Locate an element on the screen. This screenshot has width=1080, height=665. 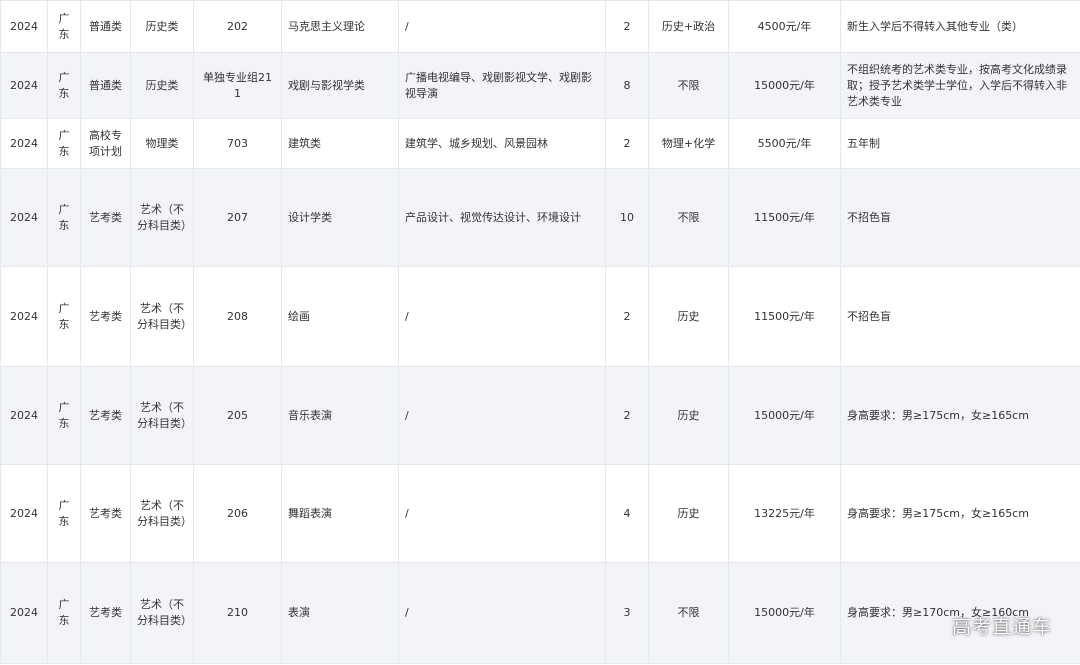
group-cell: 202 is located at coordinates (237, 26).